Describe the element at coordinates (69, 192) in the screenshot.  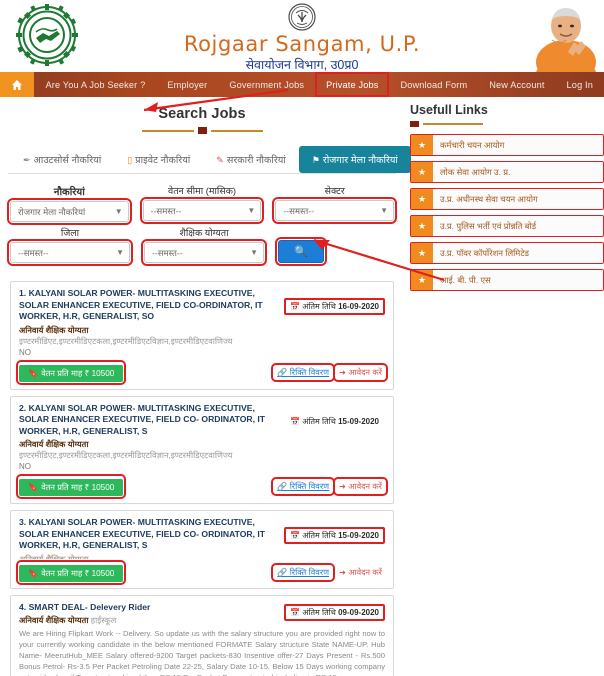
I see `field-jobs-label: नौकरियां` at that location.